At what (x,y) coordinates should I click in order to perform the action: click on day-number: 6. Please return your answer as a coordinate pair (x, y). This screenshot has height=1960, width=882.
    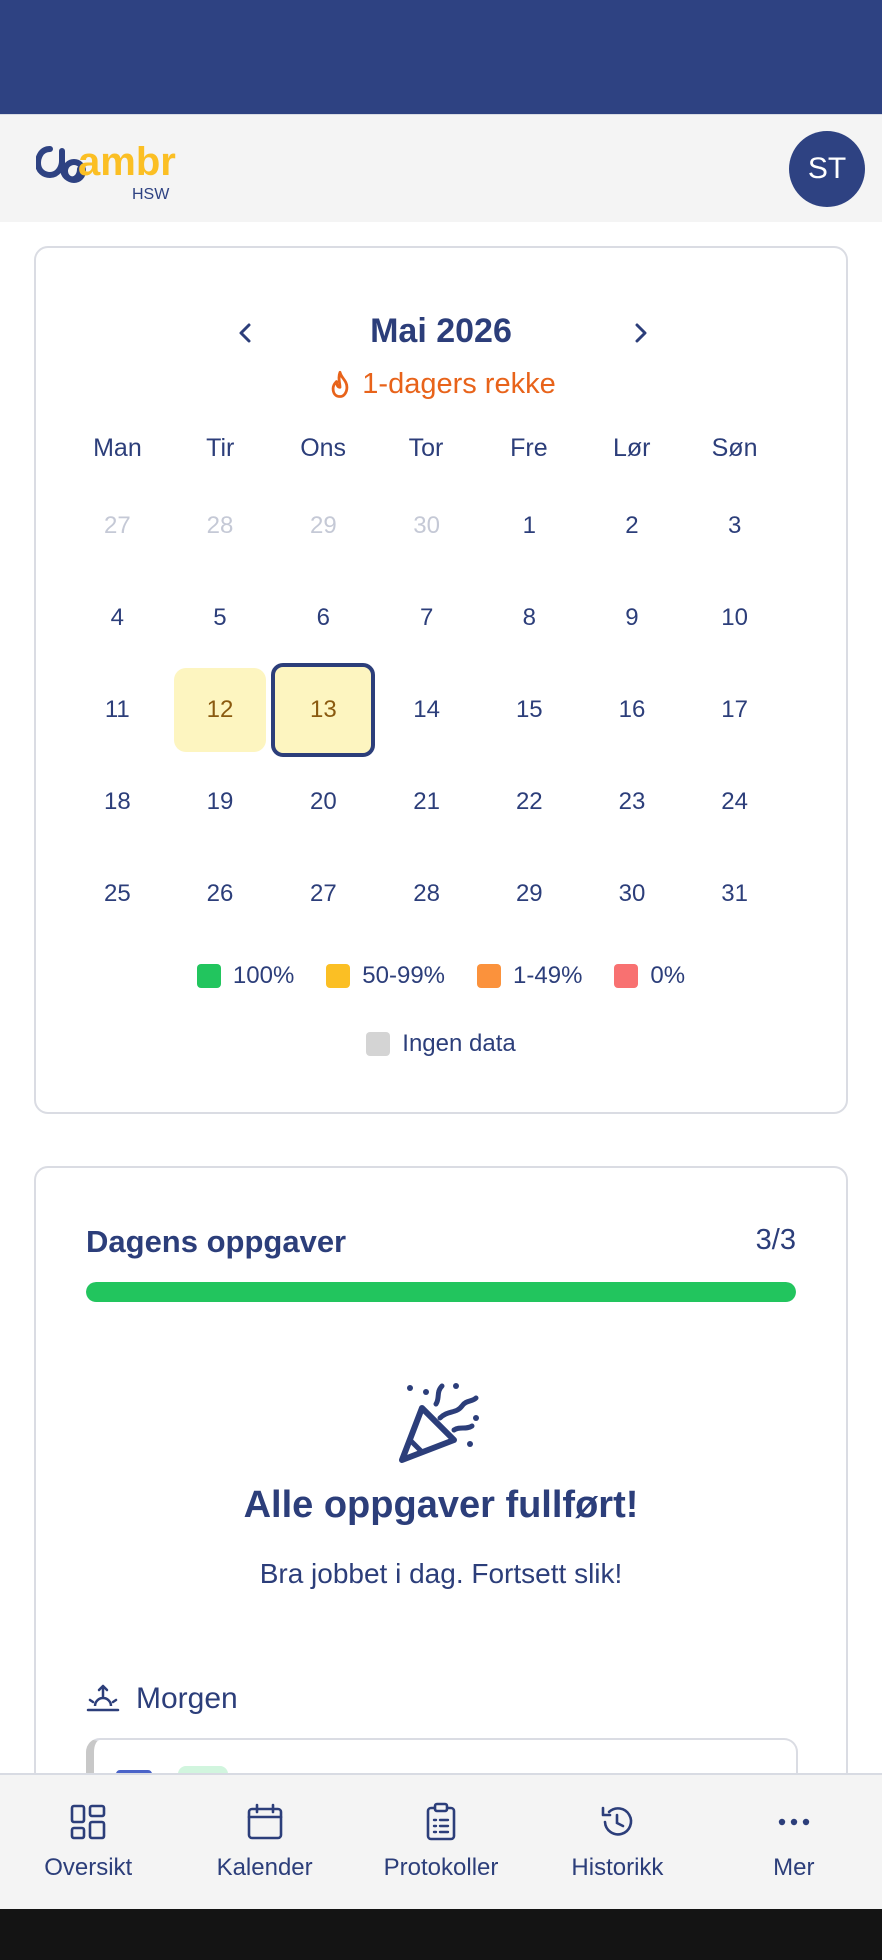
    Looking at the image, I should click on (323, 617).